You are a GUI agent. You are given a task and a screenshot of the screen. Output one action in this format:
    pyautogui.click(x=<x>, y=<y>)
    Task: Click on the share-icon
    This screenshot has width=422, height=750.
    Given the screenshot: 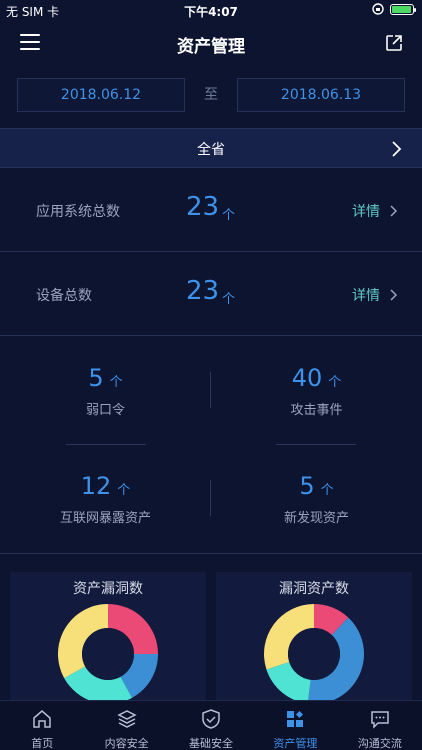 What is the action you would take?
    pyautogui.click(x=394, y=43)
    